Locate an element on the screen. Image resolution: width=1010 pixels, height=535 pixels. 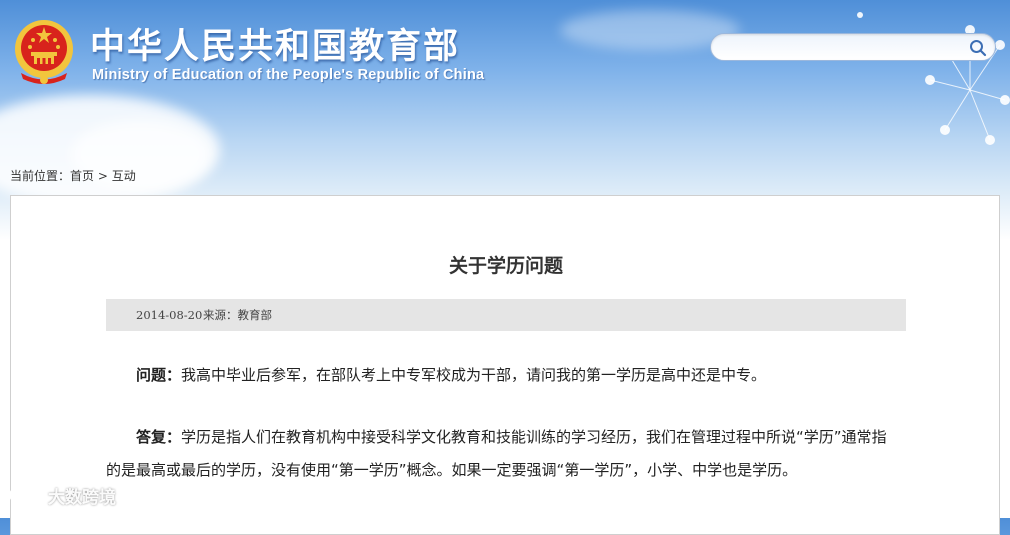
breadcrumb-home-link: 首页 is located at coordinates (82, 176).